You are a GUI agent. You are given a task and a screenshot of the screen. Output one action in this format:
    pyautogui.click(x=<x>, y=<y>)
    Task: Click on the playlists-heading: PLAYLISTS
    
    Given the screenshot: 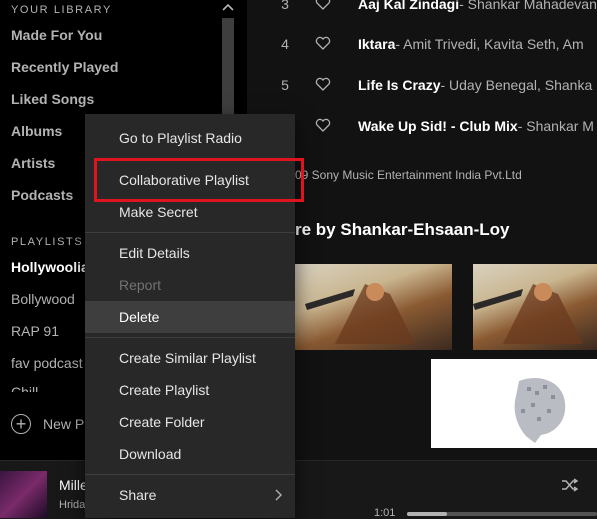 What is the action you would take?
    pyautogui.click(x=47, y=242)
    